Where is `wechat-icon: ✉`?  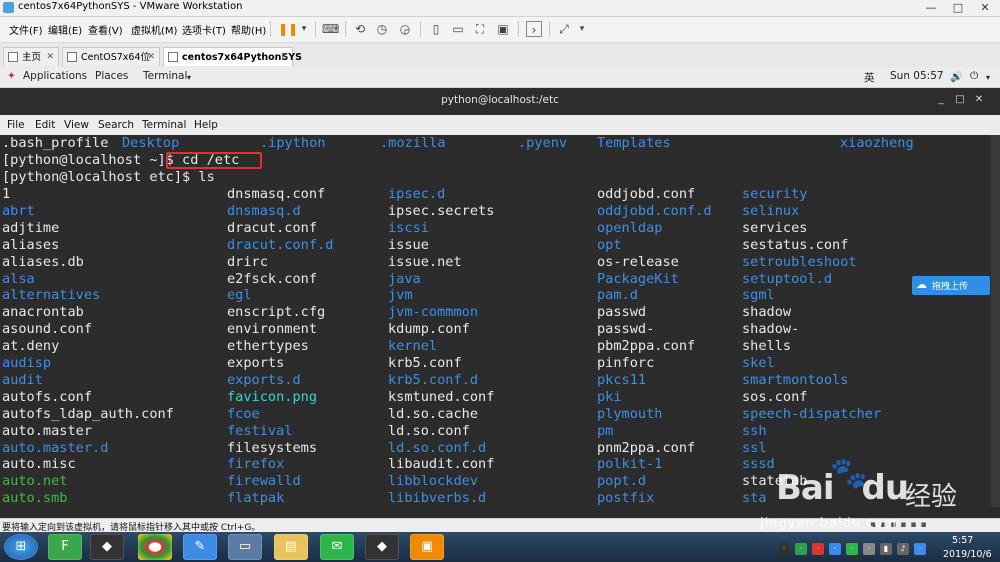 wechat-icon: ✉ is located at coordinates (337, 547).